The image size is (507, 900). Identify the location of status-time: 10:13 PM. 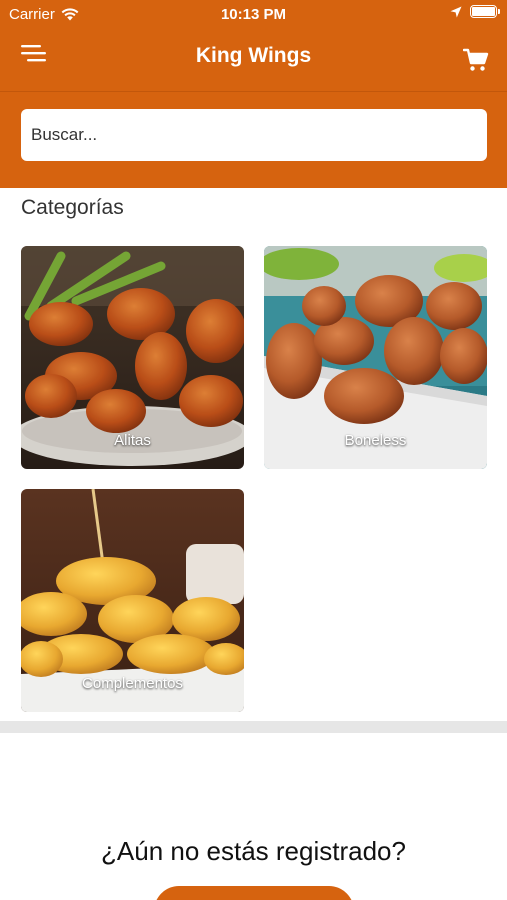
(253, 14).